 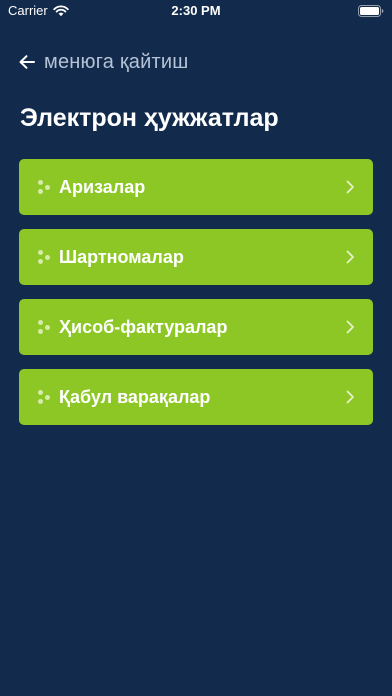 I want to click on menu-item-label: Ҳисоб-фактуралар, so click(x=143, y=326).